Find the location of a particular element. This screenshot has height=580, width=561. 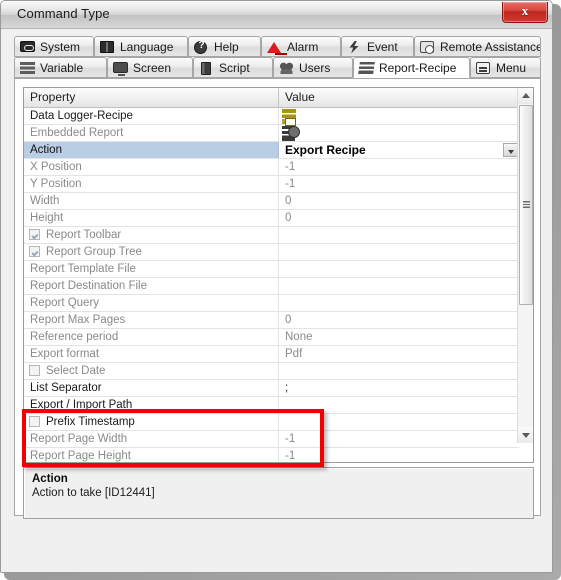

tab-label: Event is located at coordinates (382, 46).